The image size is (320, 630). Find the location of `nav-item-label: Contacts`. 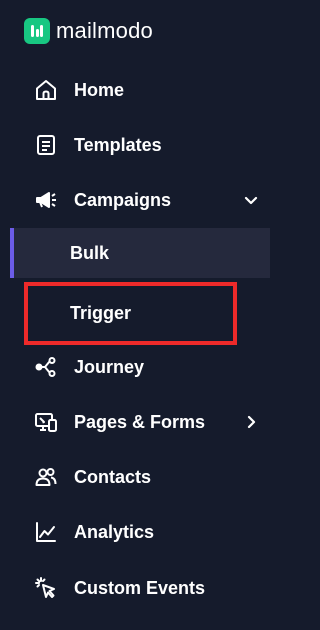

nav-item-label: Contacts is located at coordinates (113, 477).